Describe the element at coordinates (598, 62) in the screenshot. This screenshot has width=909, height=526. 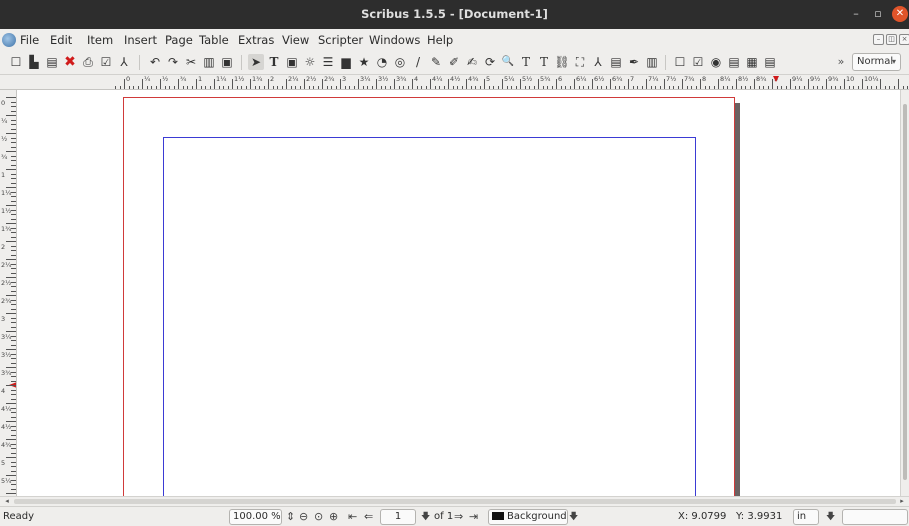
I see `measurements-icon: ⅄` at that location.